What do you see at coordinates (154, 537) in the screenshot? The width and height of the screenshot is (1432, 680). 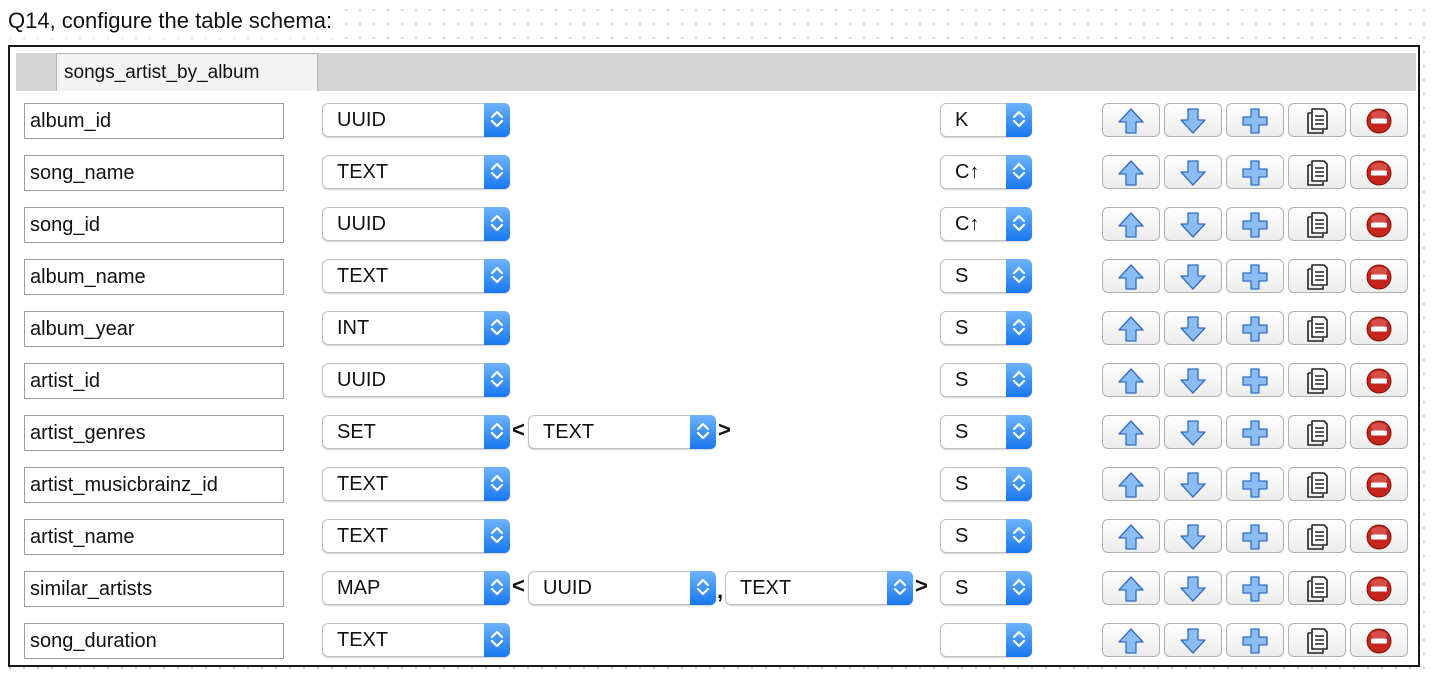 I see `column-name-field: artist_name` at bounding box center [154, 537].